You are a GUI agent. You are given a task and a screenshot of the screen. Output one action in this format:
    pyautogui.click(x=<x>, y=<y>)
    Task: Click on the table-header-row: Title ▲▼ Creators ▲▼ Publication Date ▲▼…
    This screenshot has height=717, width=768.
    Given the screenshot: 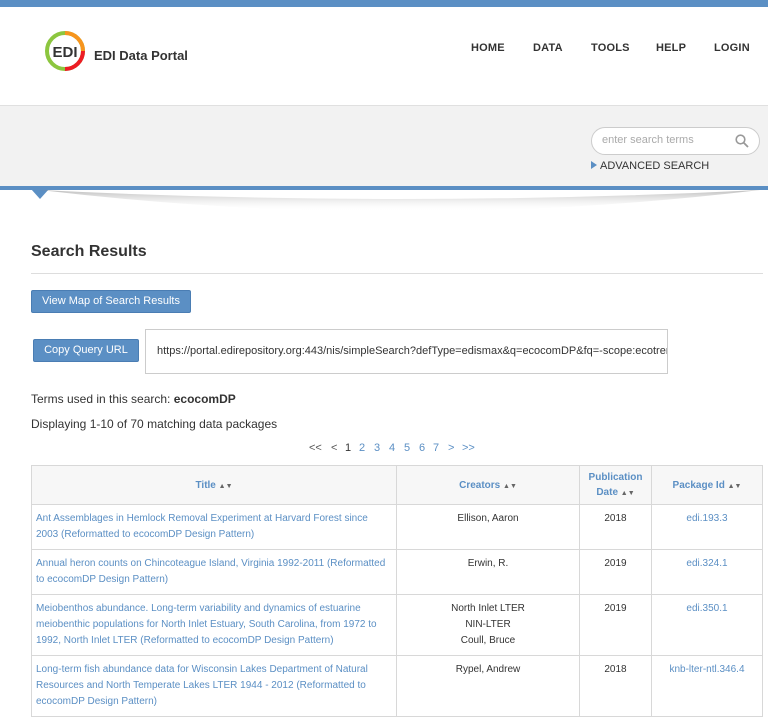 What is the action you would take?
    pyautogui.click(x=397, y=485)
    